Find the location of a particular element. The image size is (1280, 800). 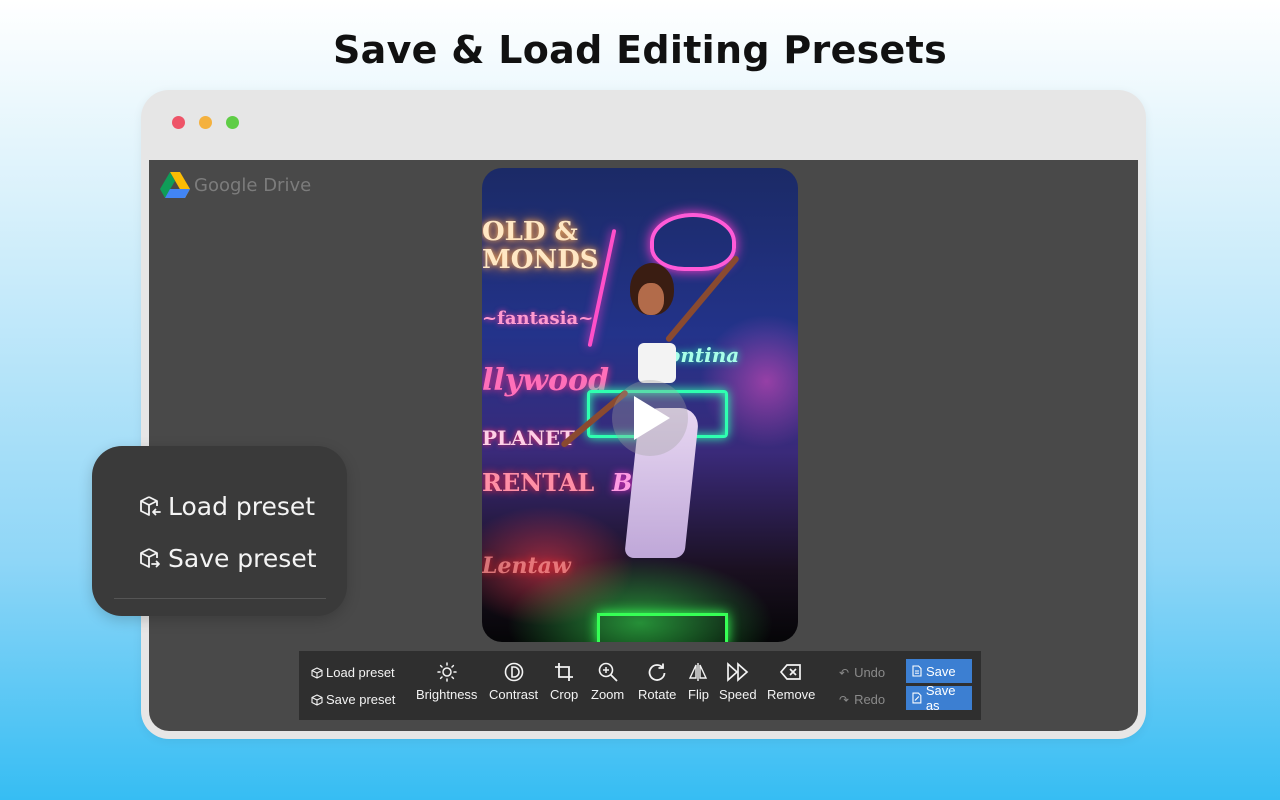

brightness-button: Brightness is located at coordinates (446, 682).